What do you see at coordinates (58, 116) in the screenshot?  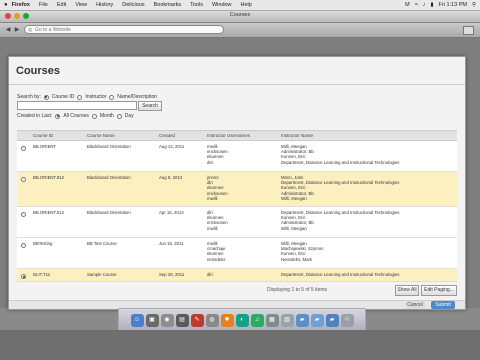 I see `radio-all-courses` at bounding box center [58, 116].